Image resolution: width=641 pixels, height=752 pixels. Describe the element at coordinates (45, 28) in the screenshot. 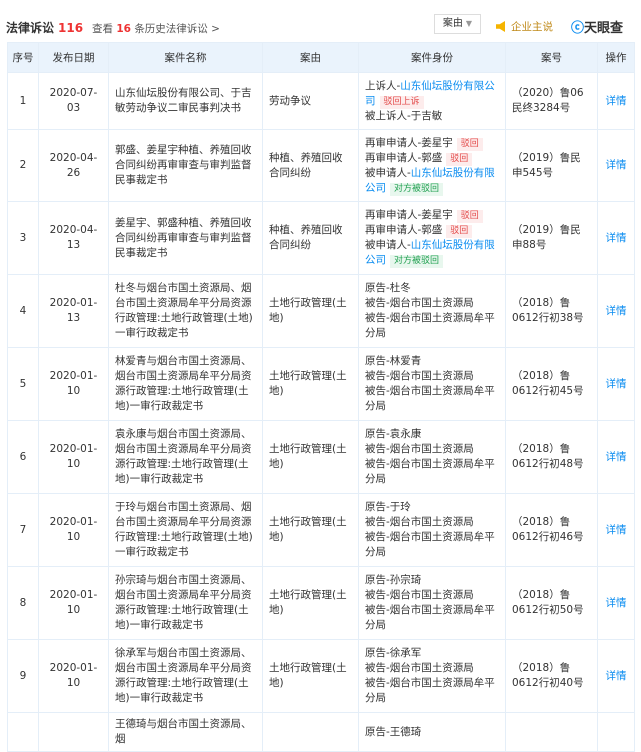

I see `section-title: 法律诉讼 116` at that location.